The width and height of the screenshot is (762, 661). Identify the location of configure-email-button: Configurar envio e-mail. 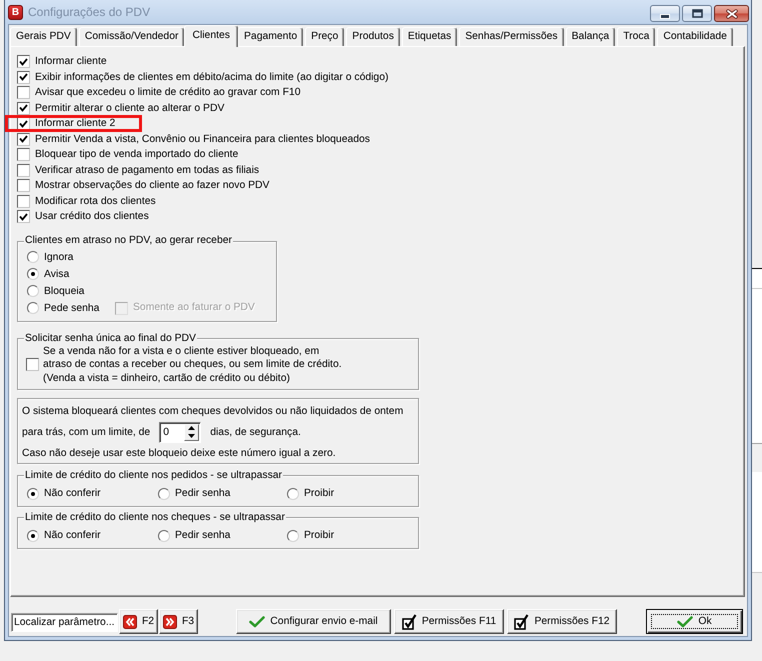
(313, 621).